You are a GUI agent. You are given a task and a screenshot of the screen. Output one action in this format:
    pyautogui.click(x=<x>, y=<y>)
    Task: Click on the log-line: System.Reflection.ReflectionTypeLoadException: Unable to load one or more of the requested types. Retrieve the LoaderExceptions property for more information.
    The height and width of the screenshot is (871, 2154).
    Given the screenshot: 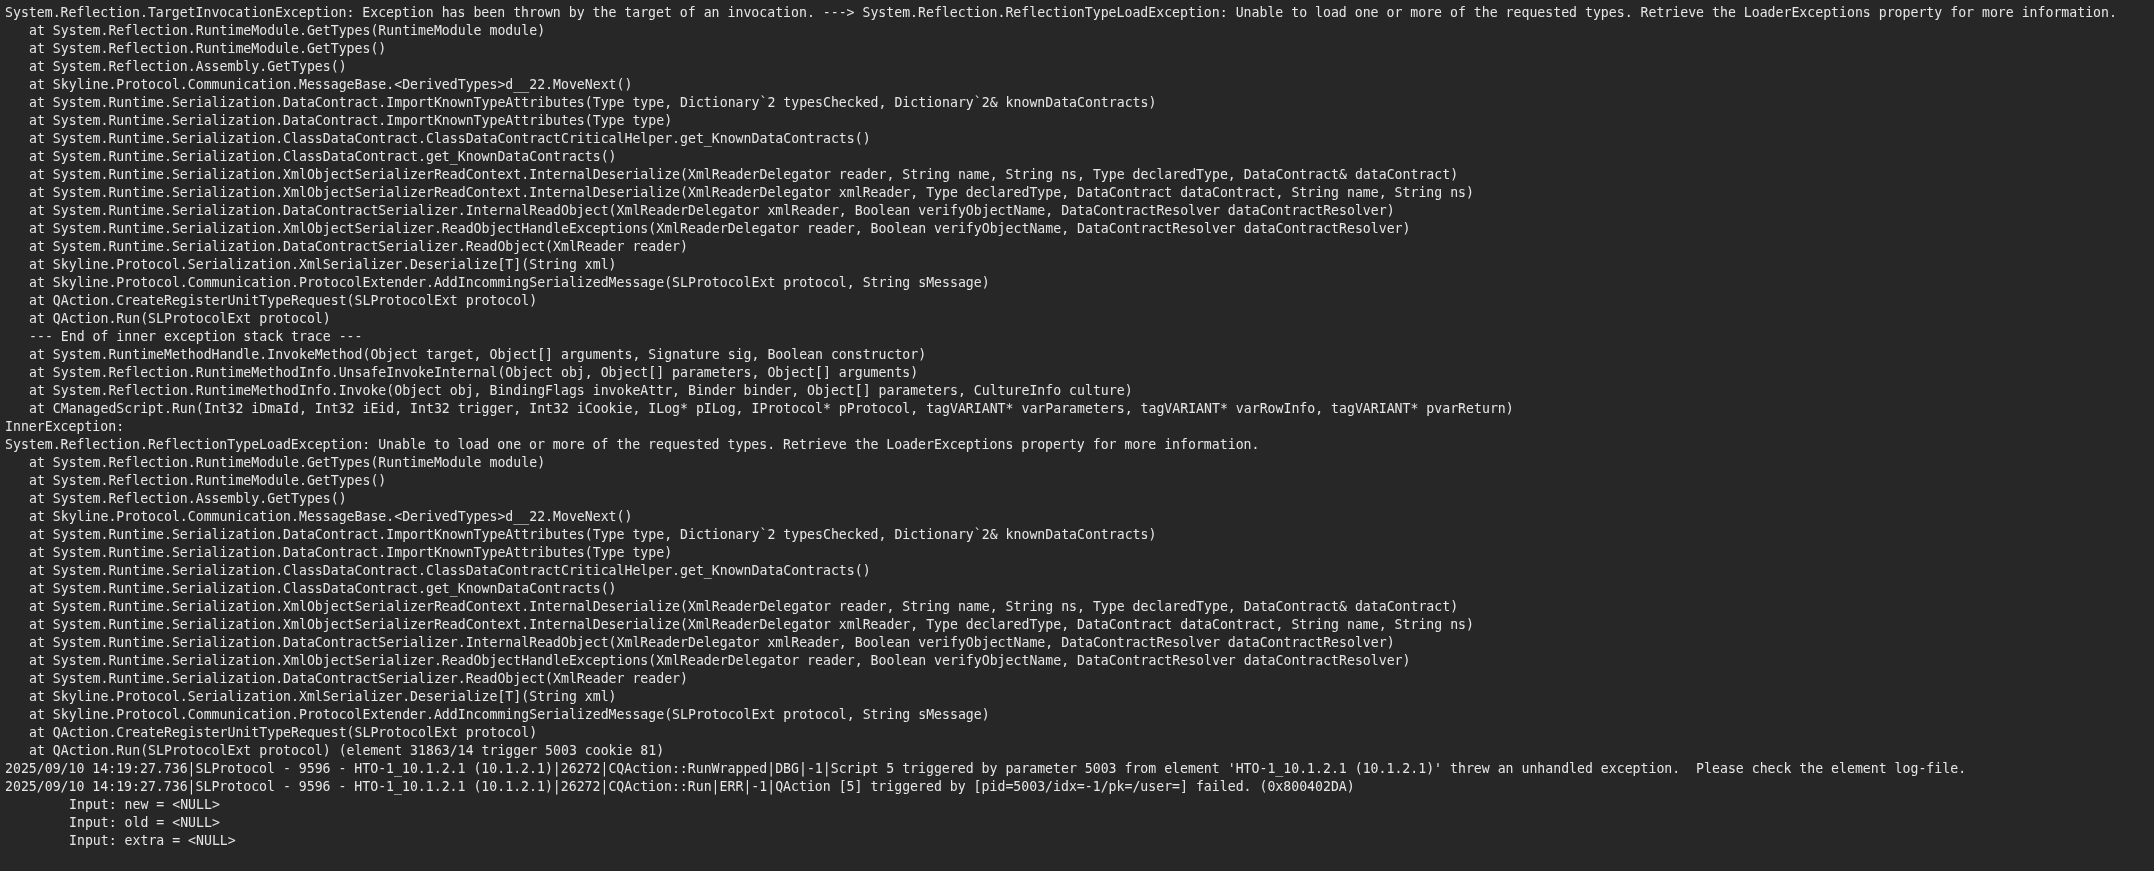 What is the action you would take?
    pyautogui.click(x=632, y=445)
    